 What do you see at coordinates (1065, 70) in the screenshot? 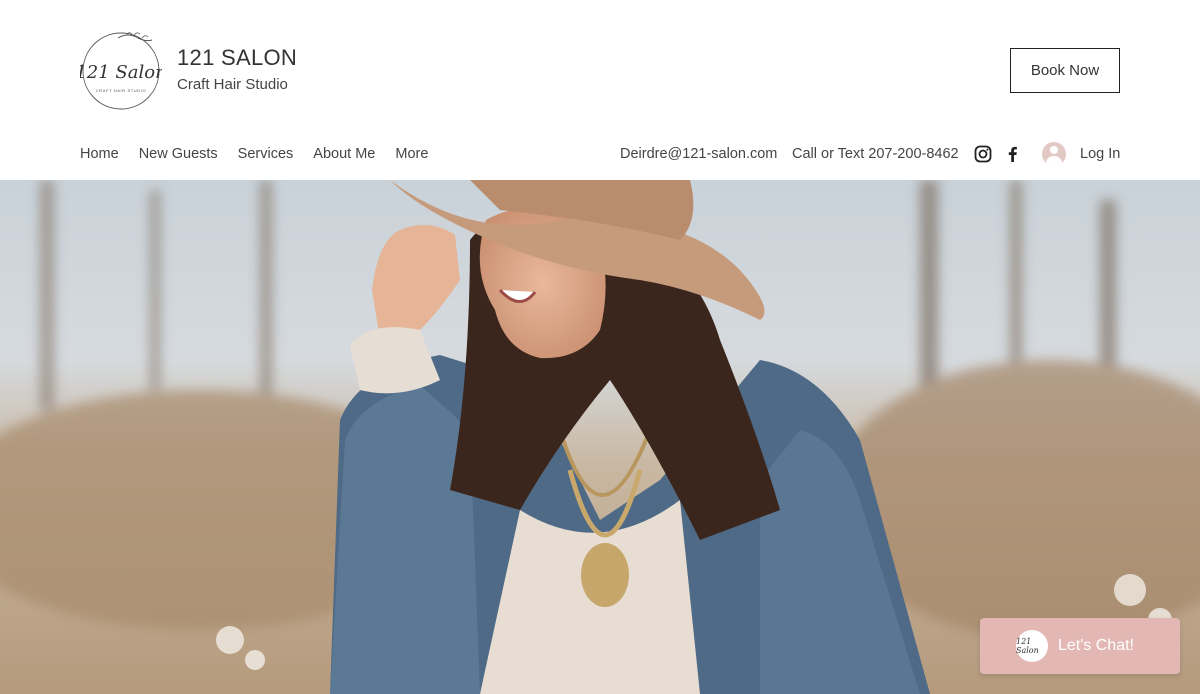
I see `book-now-button: Book Now` at bounding box center [1065, 70].